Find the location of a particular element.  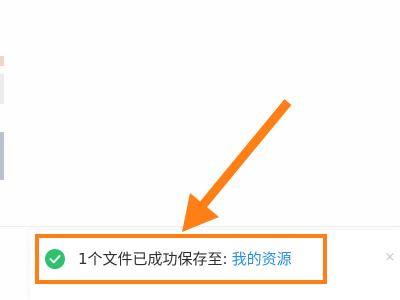

section-divider is located at coordinates (200, 226).